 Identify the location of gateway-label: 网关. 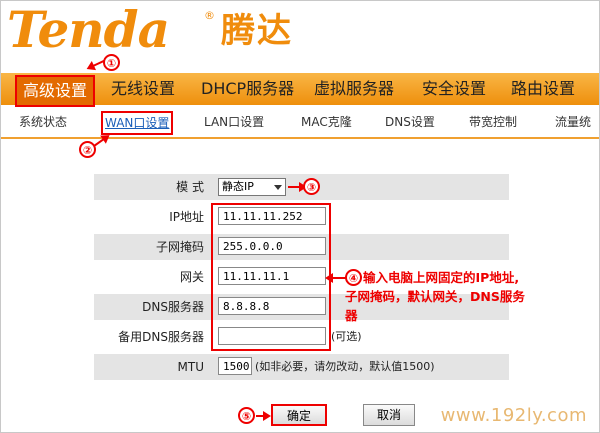
(191, 277).